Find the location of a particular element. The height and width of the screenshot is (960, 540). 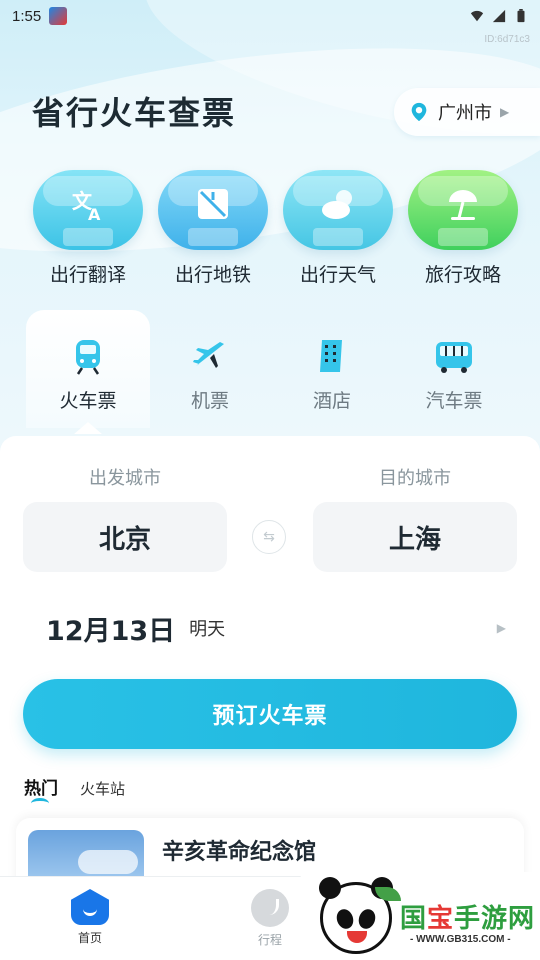

quick-tools: 文 A 出行翻译 出行地铁 出行天气 旅行攻略 is located at coordinates (270, 230).